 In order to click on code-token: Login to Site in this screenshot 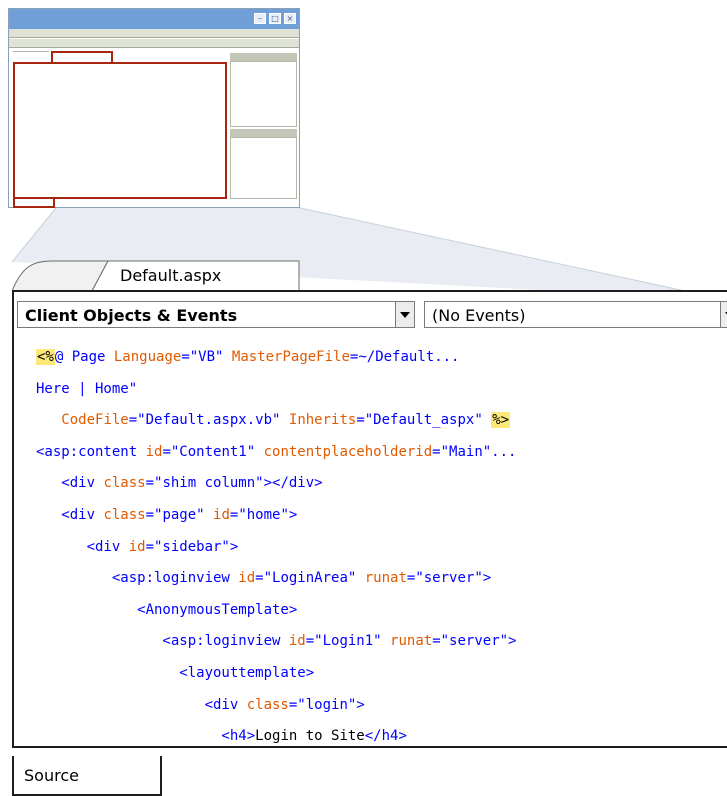, I will do `click(310, 736)`.